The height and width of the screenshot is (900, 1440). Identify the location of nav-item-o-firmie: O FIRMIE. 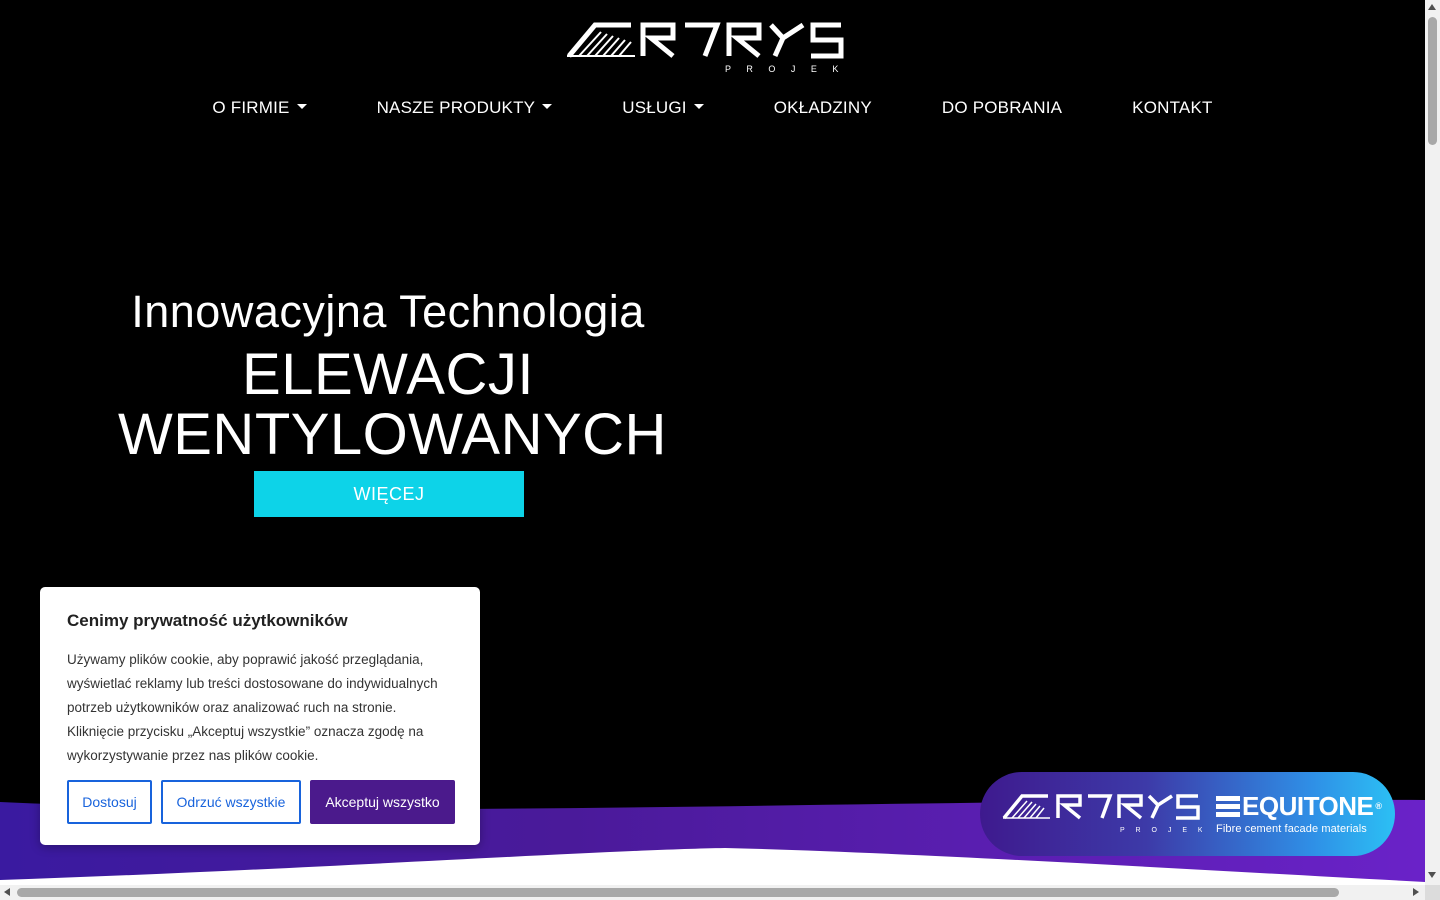
(259, 108).